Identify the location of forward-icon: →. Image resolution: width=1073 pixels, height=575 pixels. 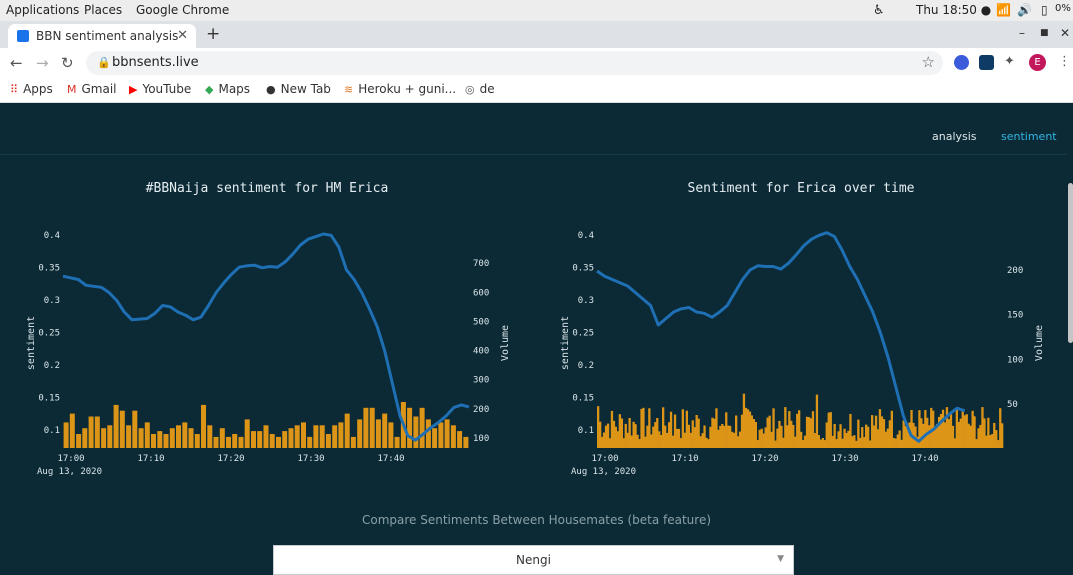
(42, 63).